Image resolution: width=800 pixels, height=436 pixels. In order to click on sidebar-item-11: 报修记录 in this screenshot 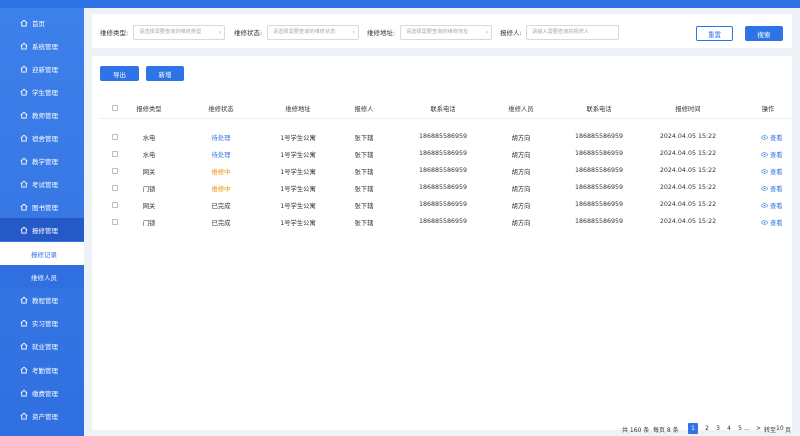, I will do `click(42, 253)`.